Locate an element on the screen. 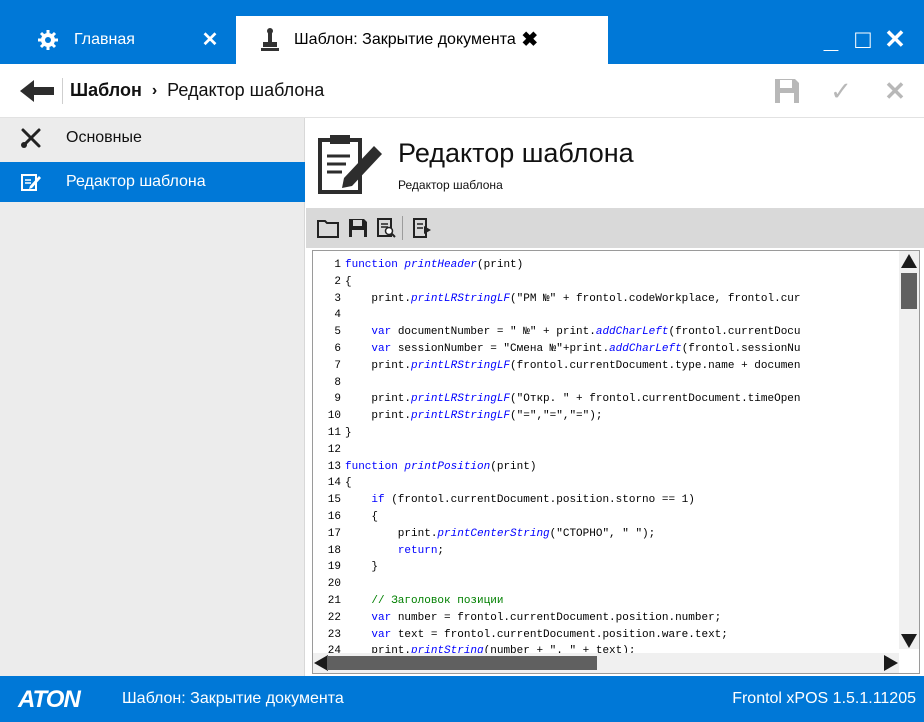 Image resolution: width=924 pixels, height=722 pixels. window-controls: _ □ ✕ is located at coordinates (863, 39).